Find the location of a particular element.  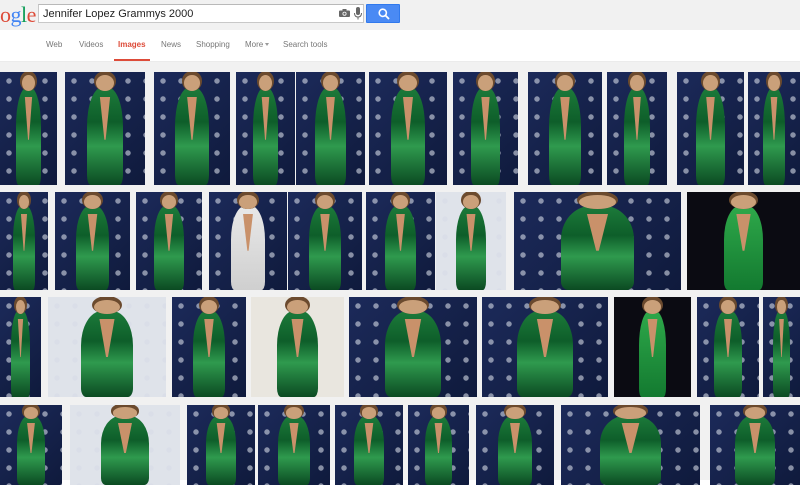

logo-letter-g: g is located at coordinates (16, 14).